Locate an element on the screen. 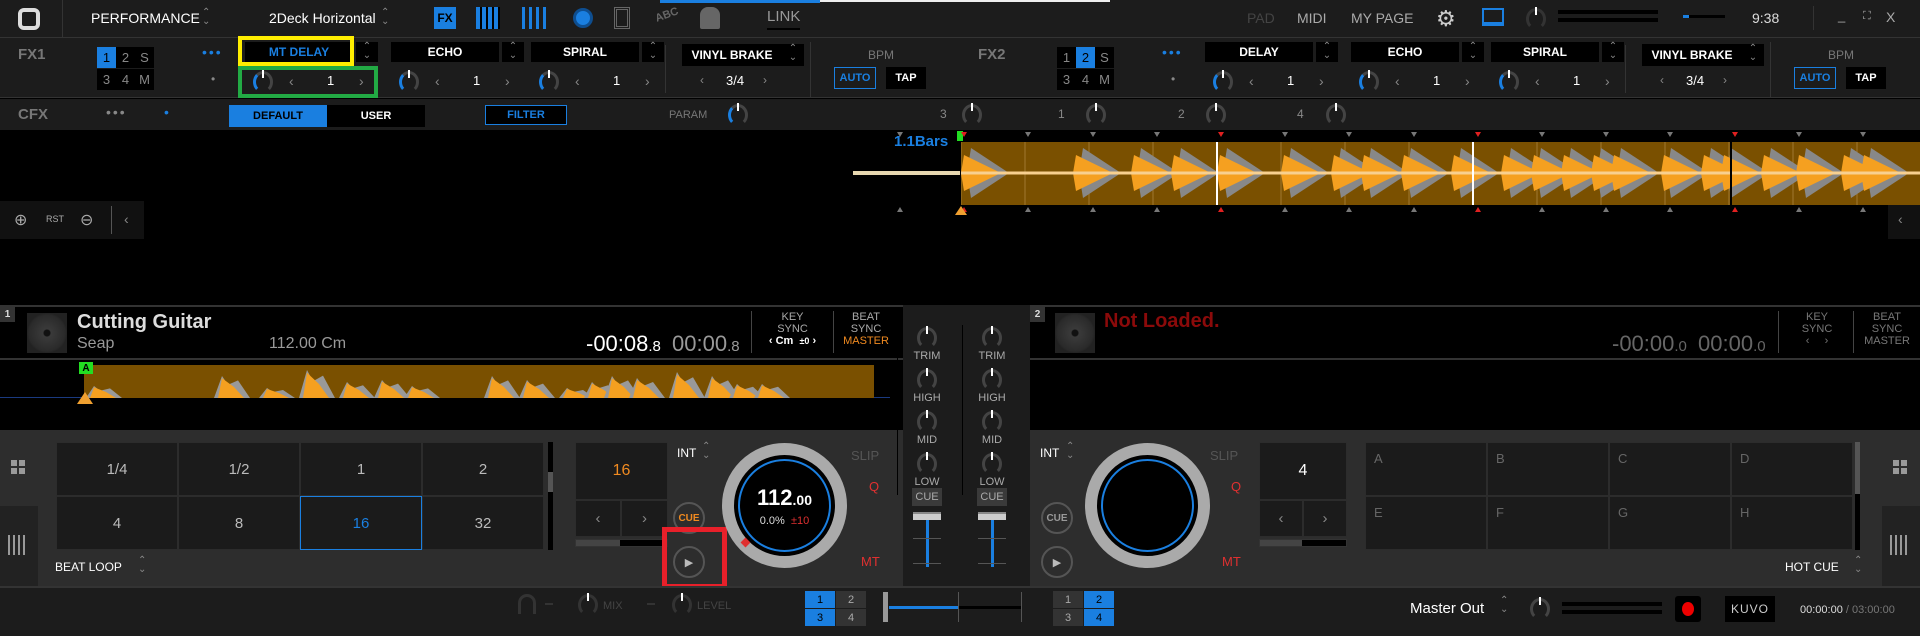 The width and height of the screenshot is (1920, 636). deck-assign-assign_left-1: 1 is located at coordinates (820, 599).